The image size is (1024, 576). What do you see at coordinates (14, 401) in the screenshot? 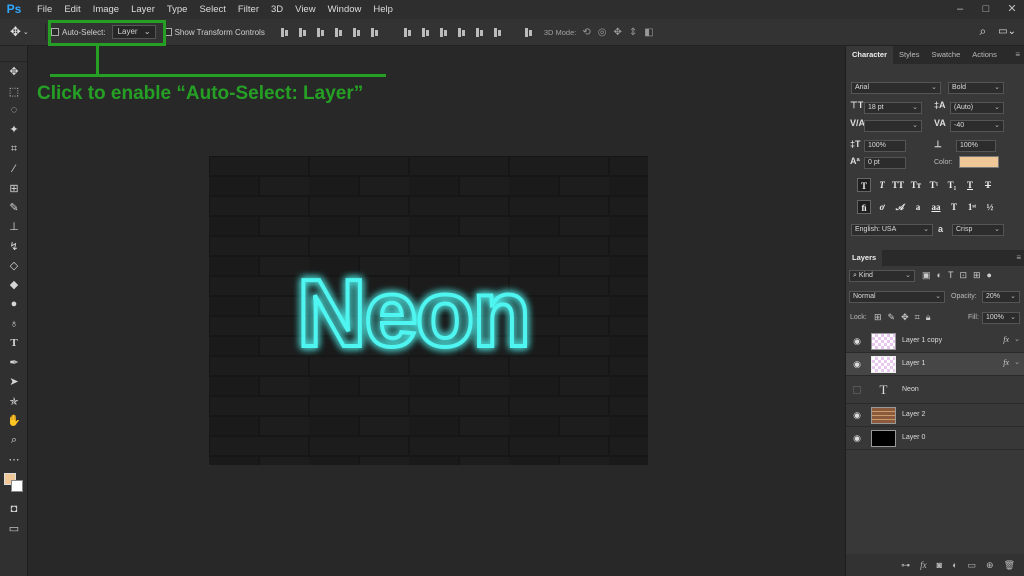
I see `custom-shape-tool-icon: ✯` at bounding box center [14, 401].